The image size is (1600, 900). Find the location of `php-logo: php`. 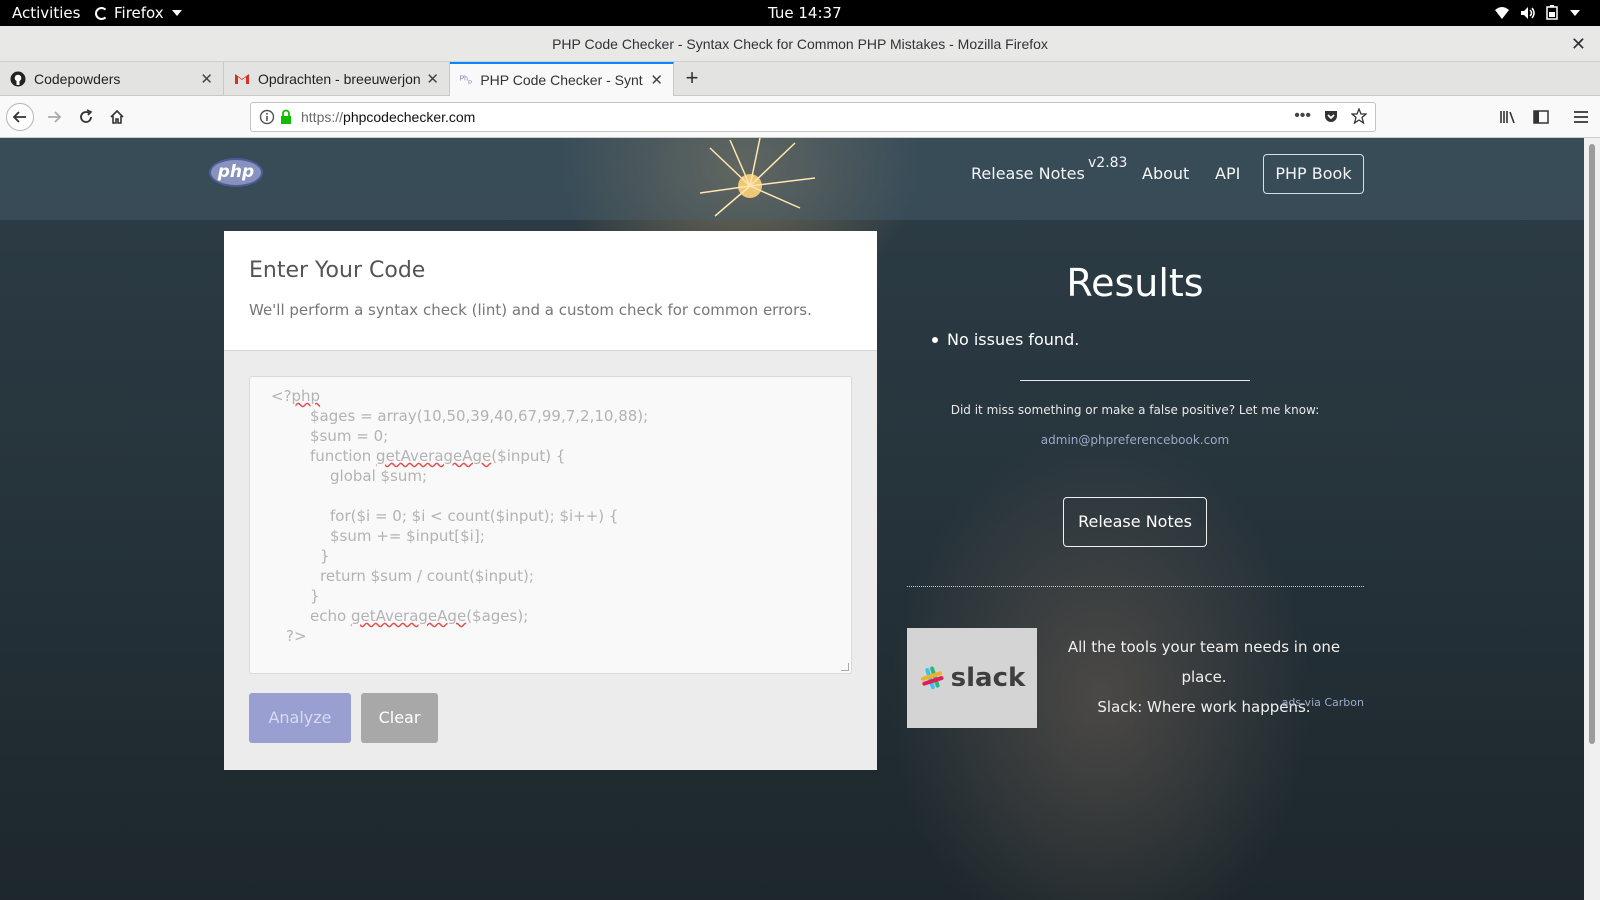

php-logo: php is located at coordinates (236, 172).